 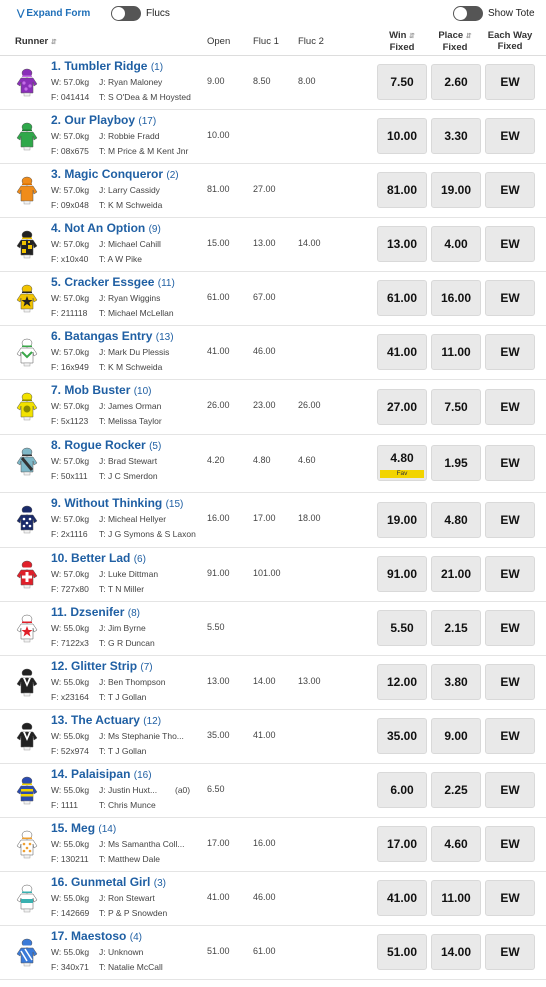 I want to click on runner-name-link: 12. Glitter Strip (7), so click(x=102, y=666).